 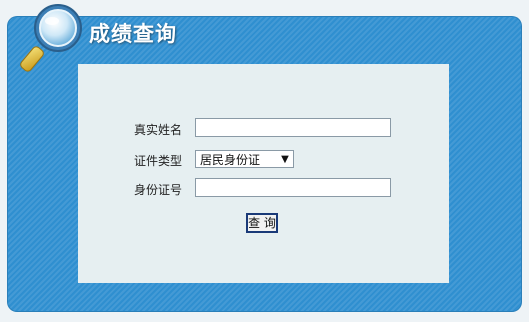 I want to click on id-type-select: 居民身份证 ▼, so click(x=244, y=159).